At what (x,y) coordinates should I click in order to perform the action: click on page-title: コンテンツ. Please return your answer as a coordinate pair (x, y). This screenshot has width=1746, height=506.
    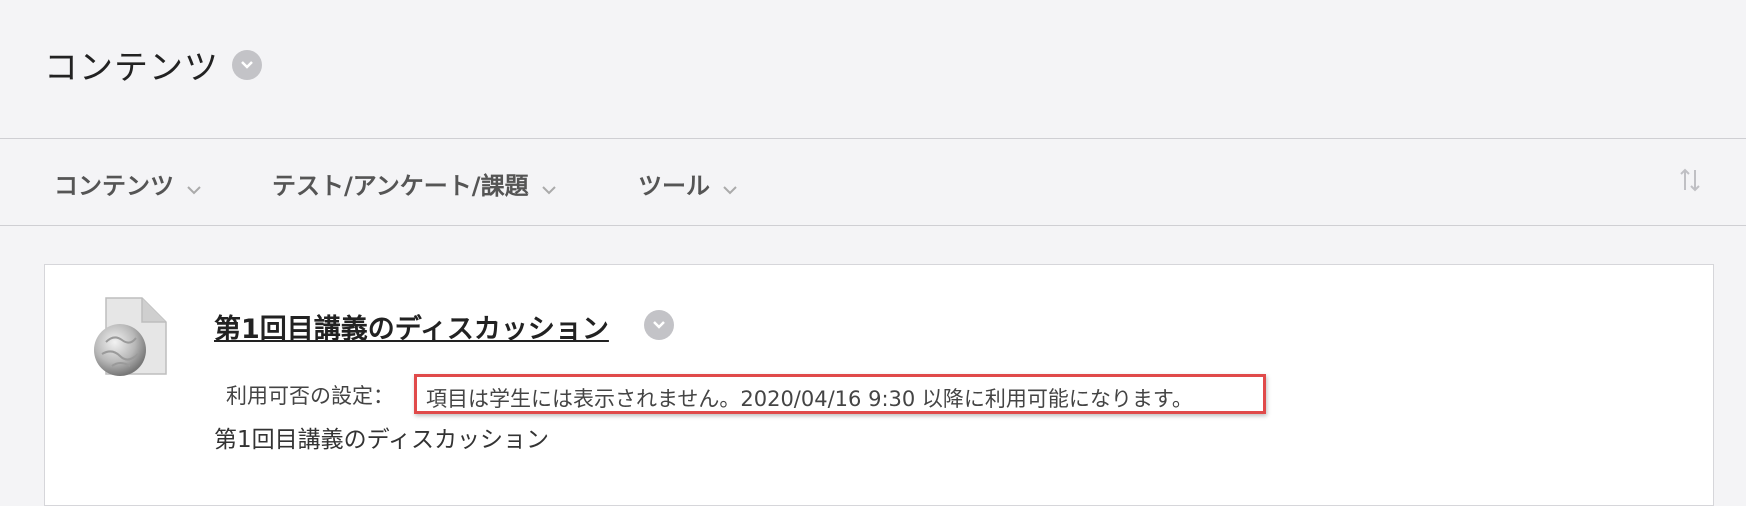
    Looking at the image, I should click on (131, 68).